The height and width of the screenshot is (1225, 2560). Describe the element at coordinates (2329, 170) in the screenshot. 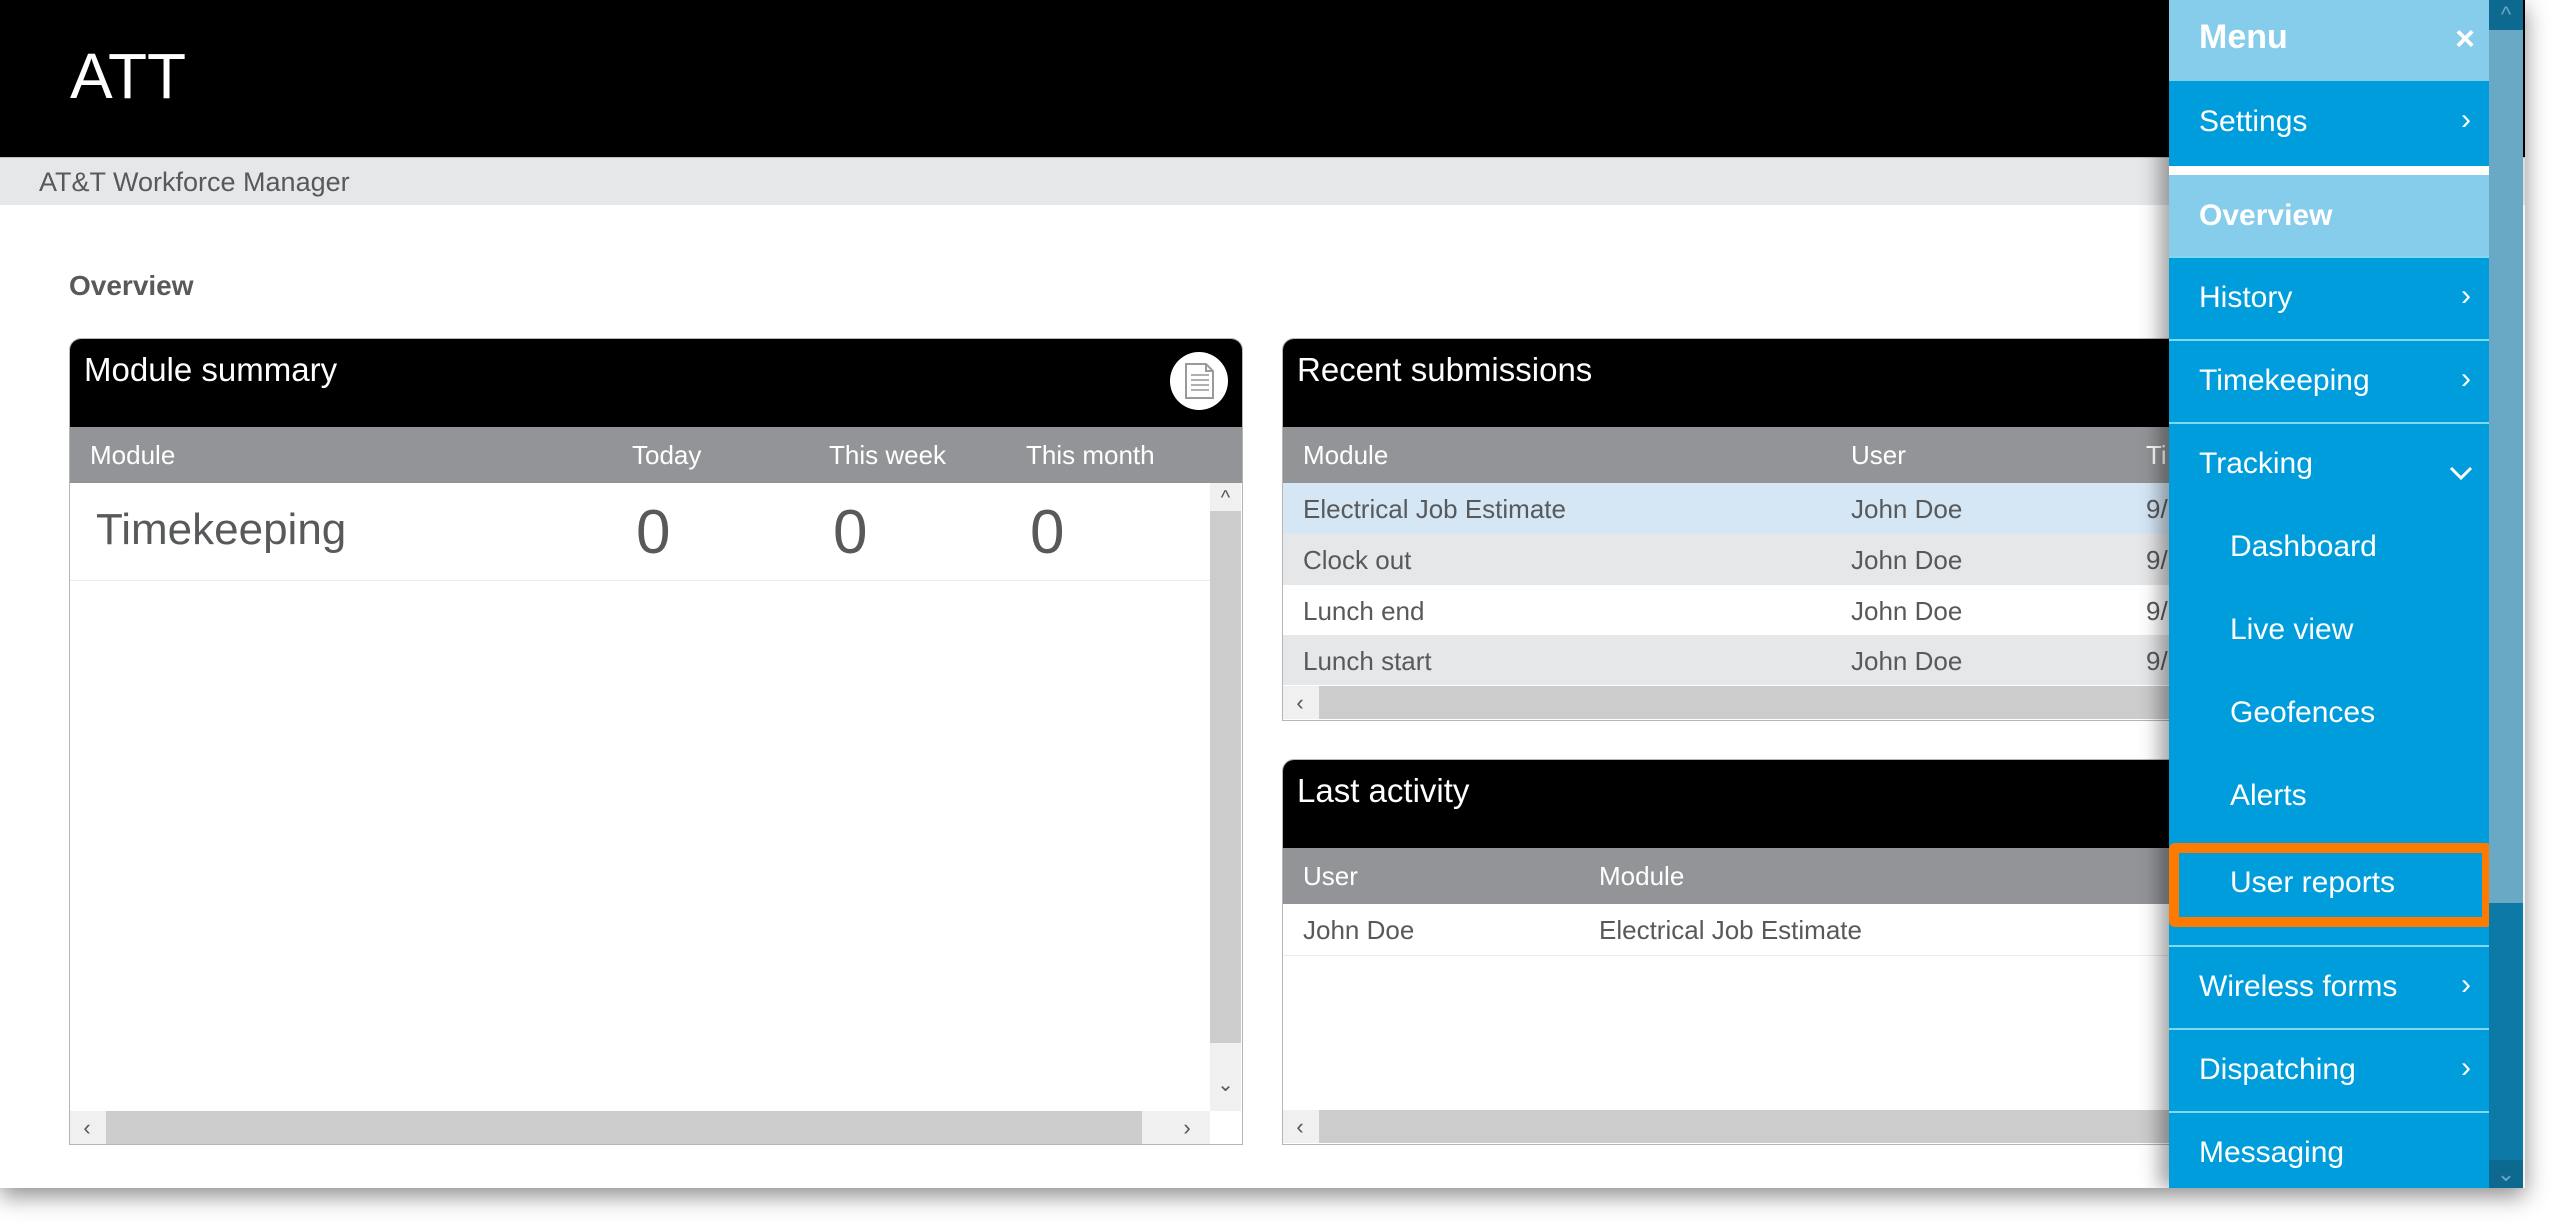

I see `menu-separator` at that location.